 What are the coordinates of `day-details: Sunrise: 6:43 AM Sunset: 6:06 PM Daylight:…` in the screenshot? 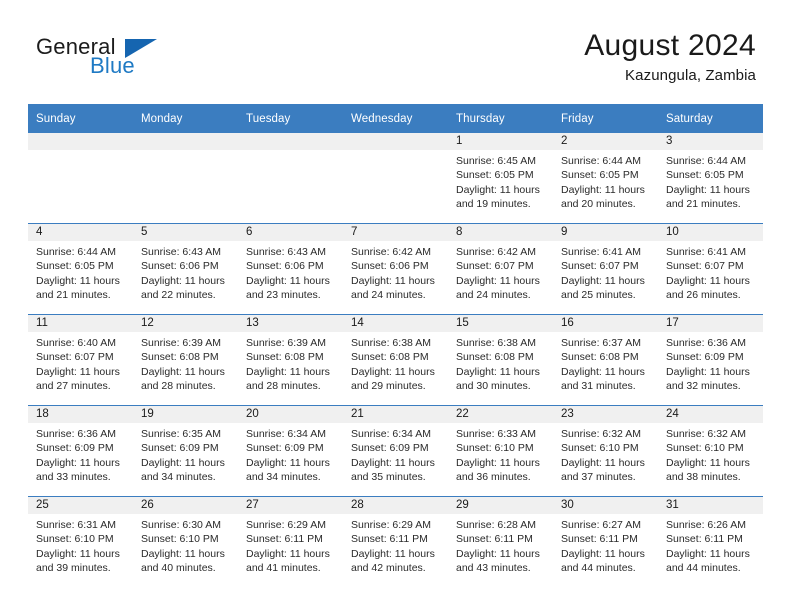 It's located at (185, 271).